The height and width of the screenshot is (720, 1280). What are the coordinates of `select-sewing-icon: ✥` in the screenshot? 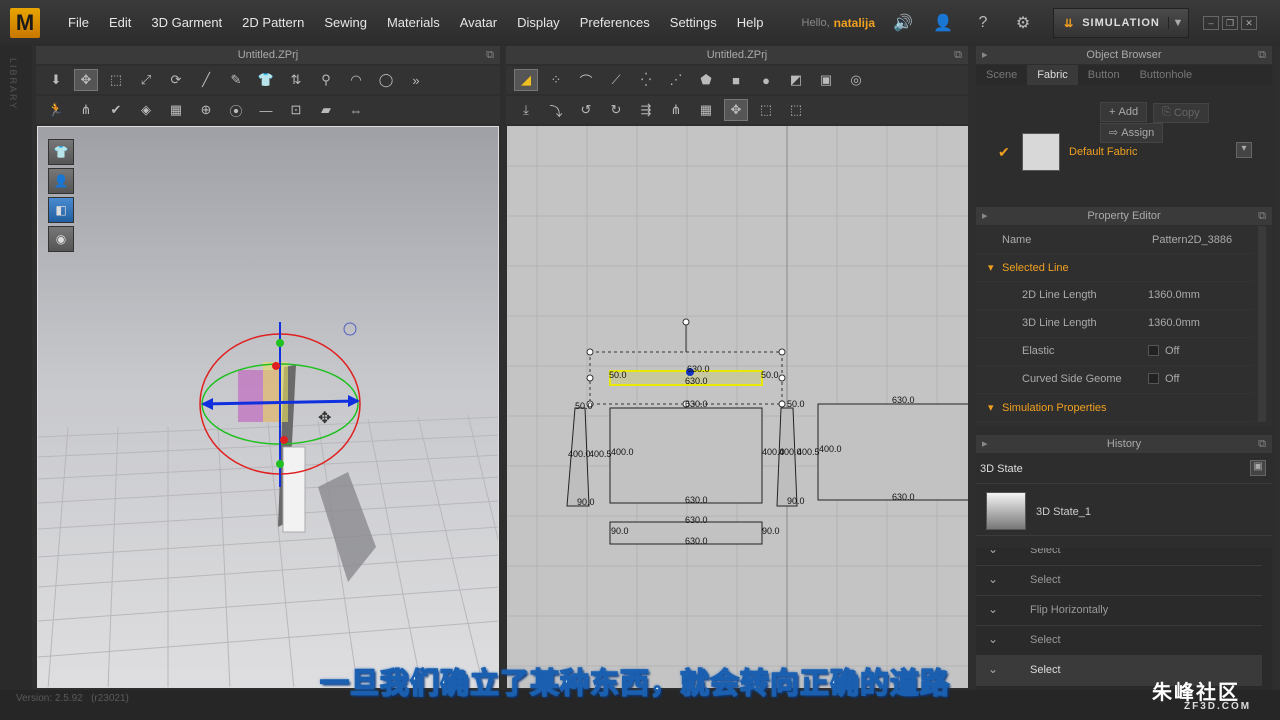 It's located at (736, 110).